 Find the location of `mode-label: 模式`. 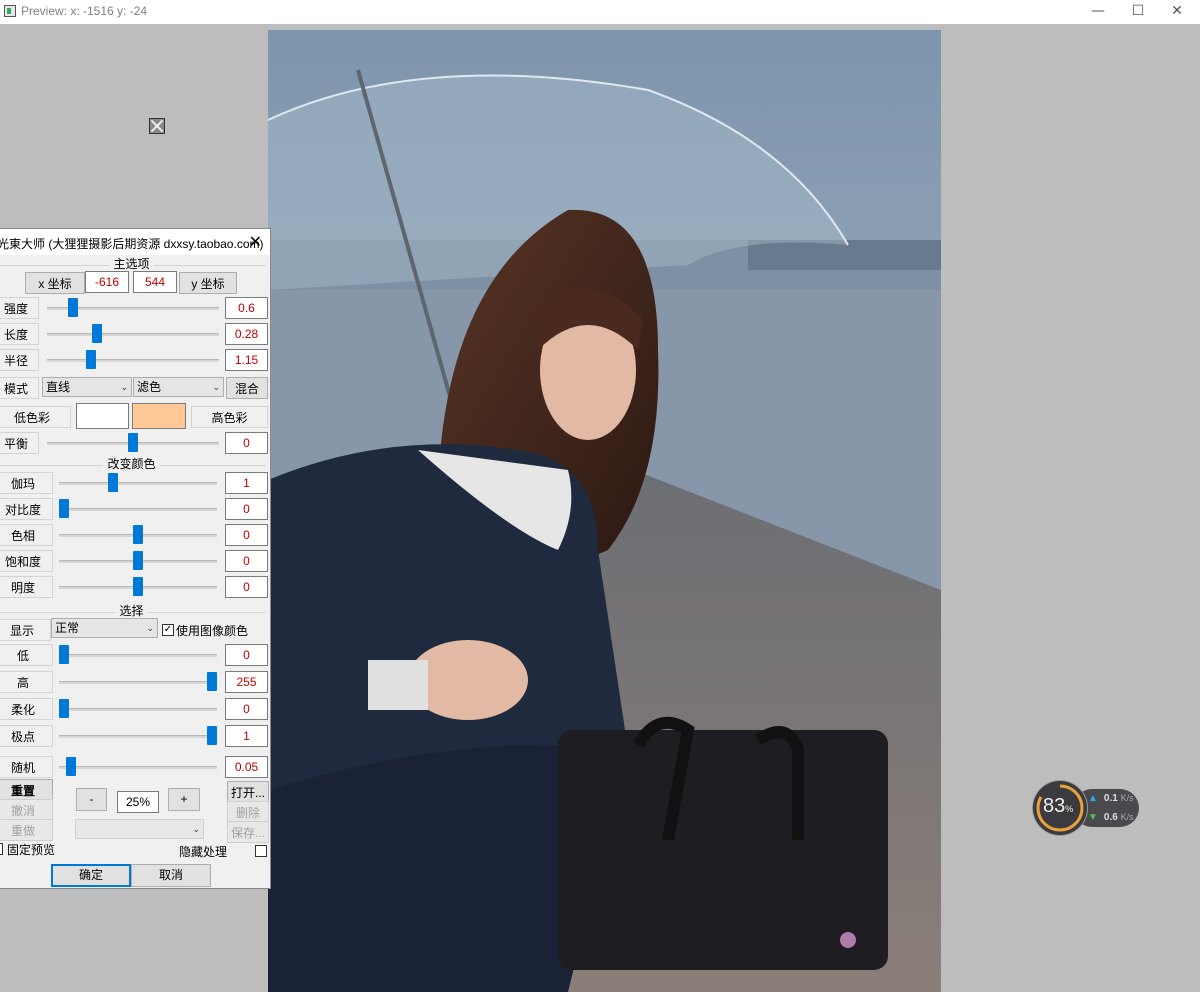

mode-label: 模式 is located at coordinates (19, 388).